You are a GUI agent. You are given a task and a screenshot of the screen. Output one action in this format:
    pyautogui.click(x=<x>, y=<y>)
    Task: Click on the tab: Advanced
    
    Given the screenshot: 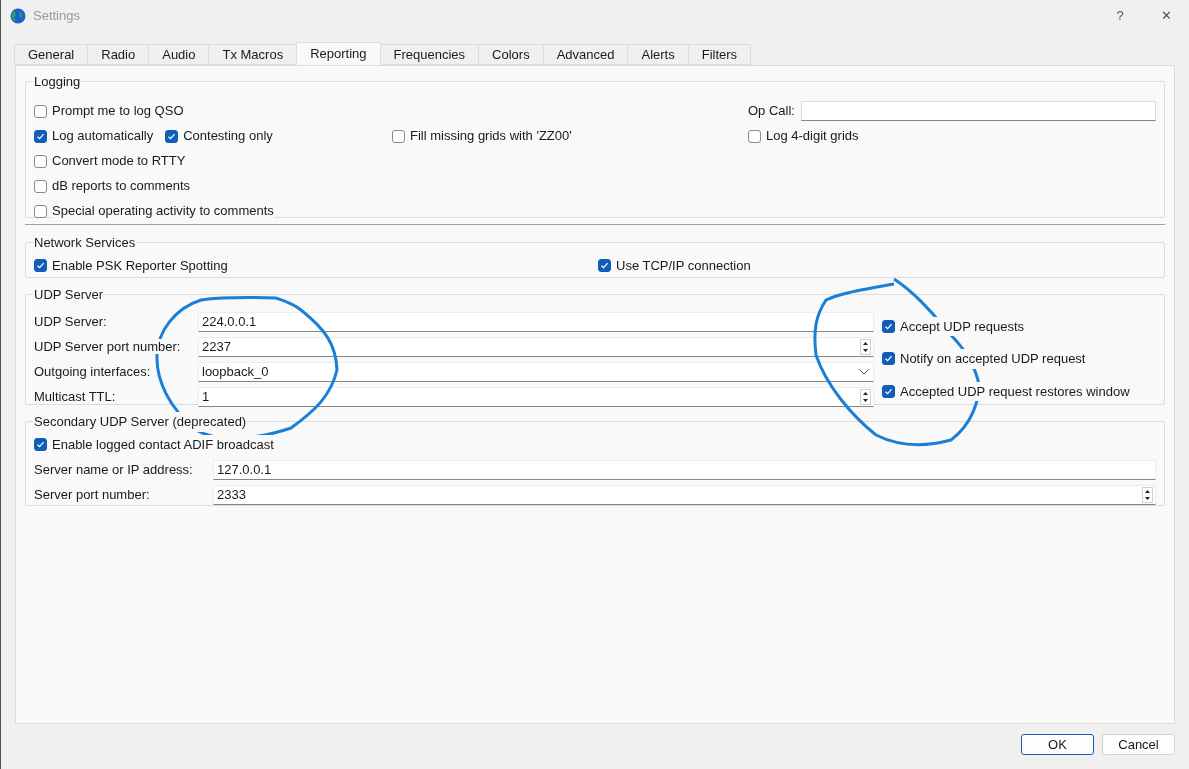 What is the action you would take?
    pyautogui.click(x=585, y=54)
    